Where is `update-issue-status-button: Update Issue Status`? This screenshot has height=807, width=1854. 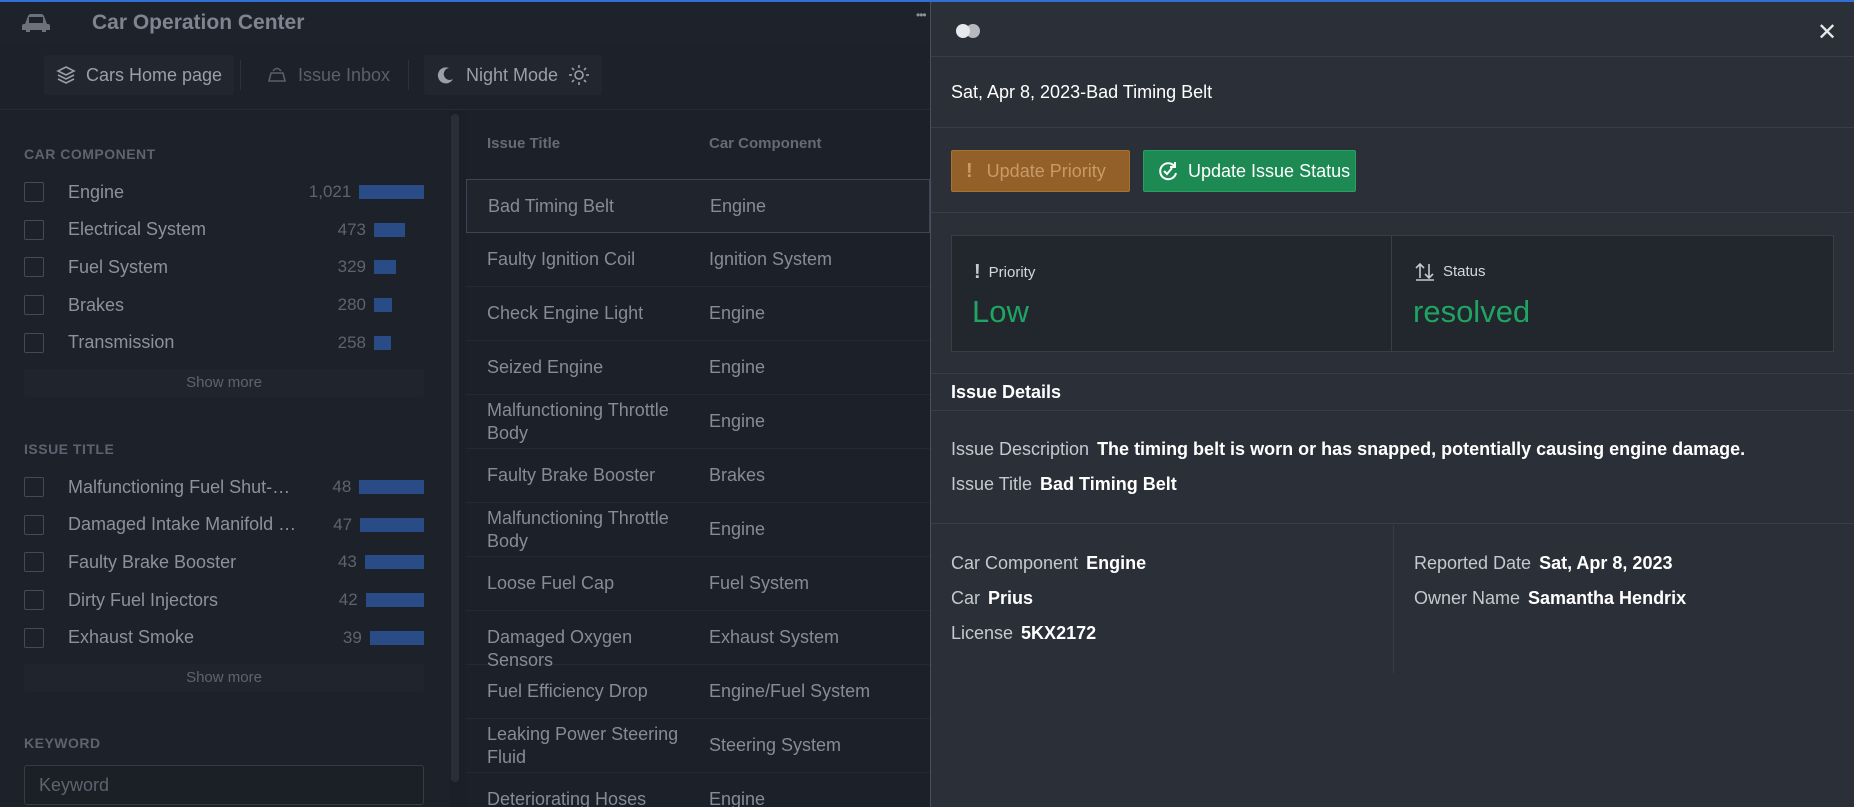 update-issue-status-button: Update Issue Status is located at coordinates (1249, 171).